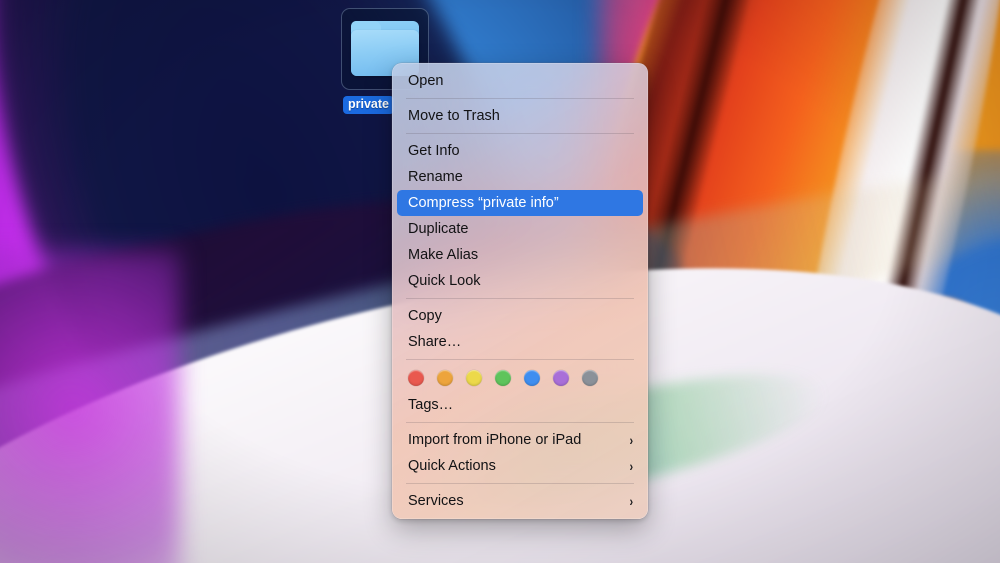 Image resolution: width=1000 pixels, height=563 pixels. What do you see at coordinates (520, 177) in the screenshot?
I see `menu-item-rename: Rename` at bounding box center [520, 177].